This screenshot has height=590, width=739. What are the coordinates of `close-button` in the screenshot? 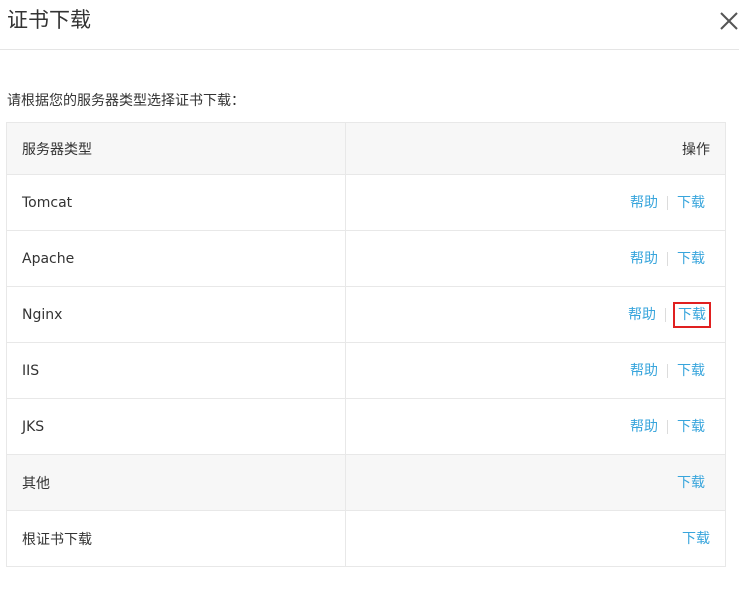 It's located at (728, 22).